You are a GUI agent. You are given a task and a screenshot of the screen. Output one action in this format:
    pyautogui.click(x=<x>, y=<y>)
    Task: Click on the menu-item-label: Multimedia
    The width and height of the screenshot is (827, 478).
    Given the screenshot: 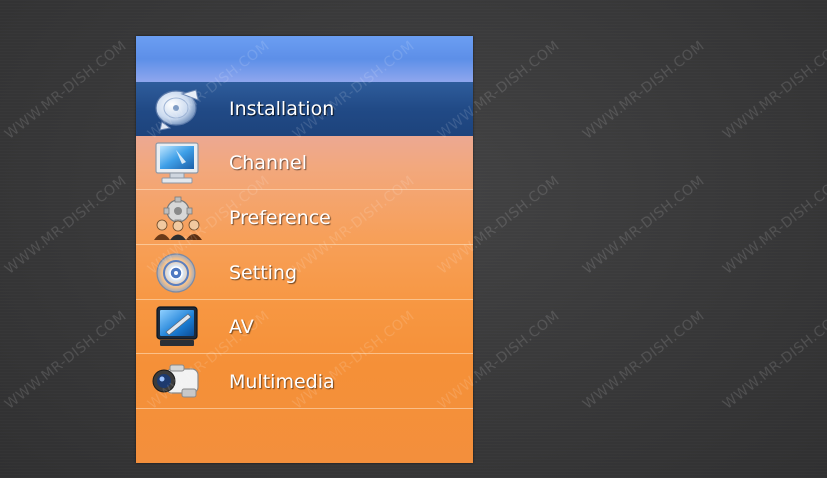 What is the action you would take?
    pyautogui.click(x=282, y=382)
    